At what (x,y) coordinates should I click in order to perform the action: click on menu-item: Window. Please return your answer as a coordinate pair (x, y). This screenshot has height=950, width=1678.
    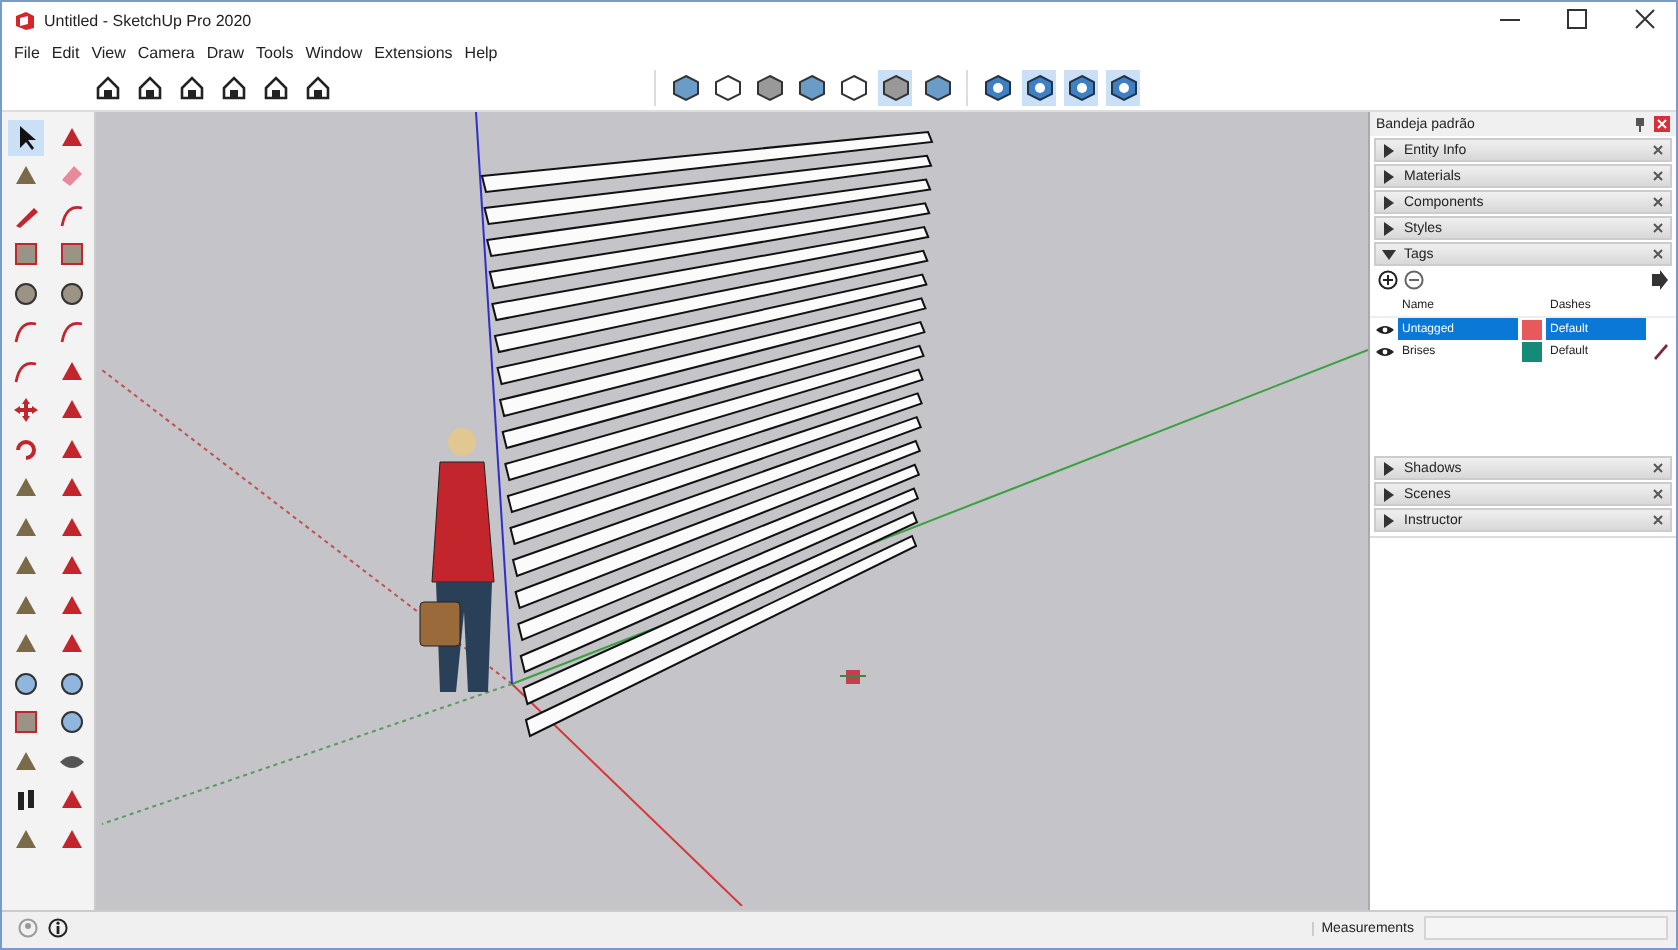
    Looking at the image, I should click on (334, 52).